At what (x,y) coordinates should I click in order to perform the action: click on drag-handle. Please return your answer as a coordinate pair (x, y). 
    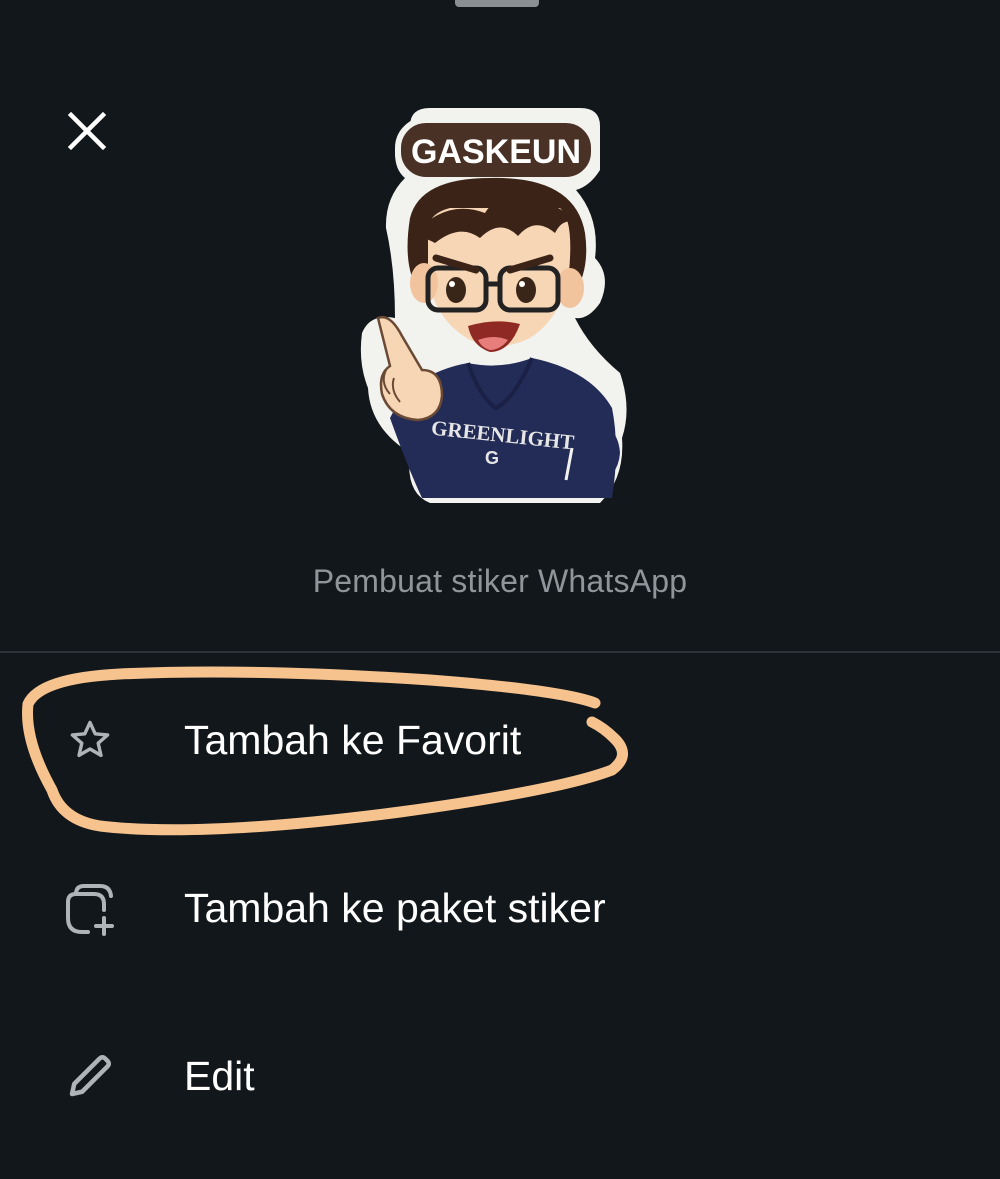
    Looking at the image, I should click on (497, 3).